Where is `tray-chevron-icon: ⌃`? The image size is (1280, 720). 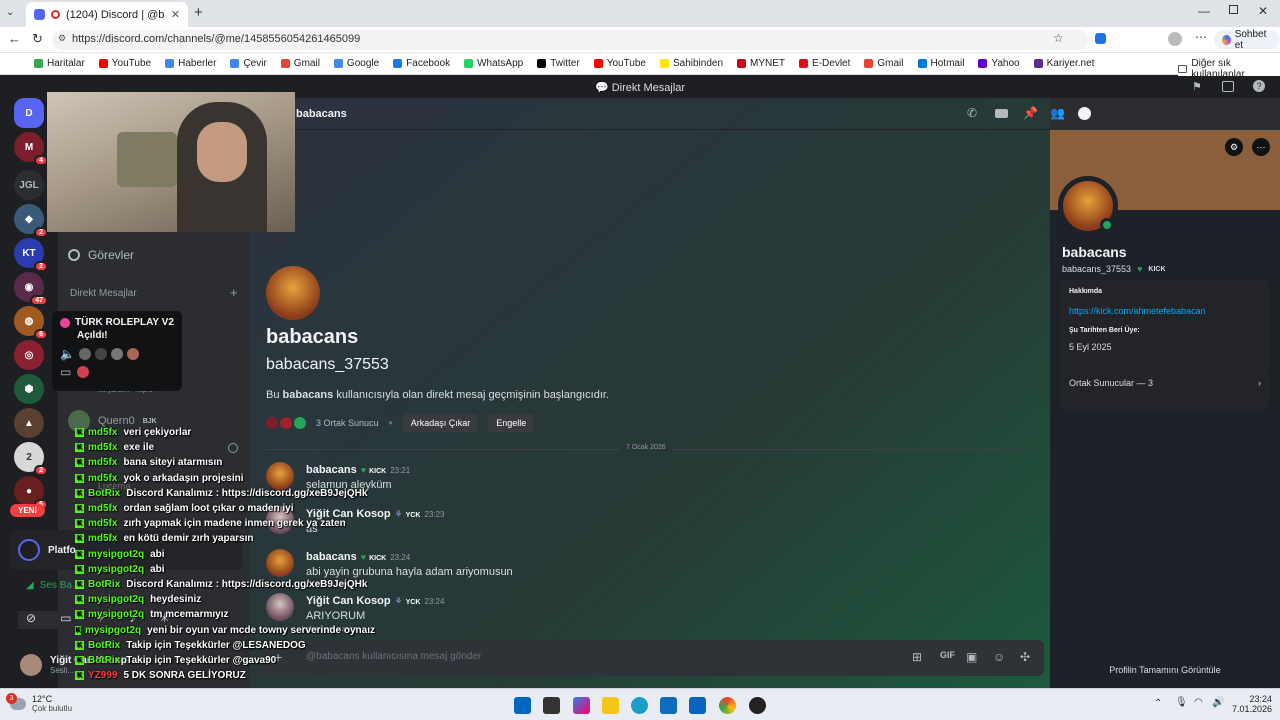 tray-chevron-icon: ⌃ is located at coordinates (1158, 703).